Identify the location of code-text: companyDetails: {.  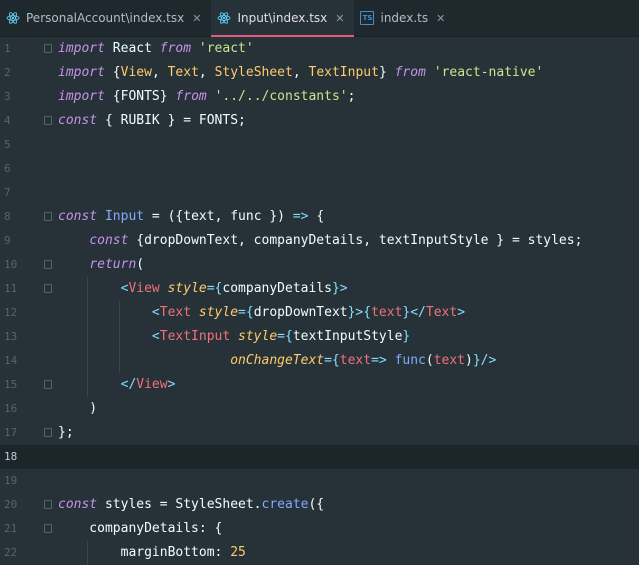
(140, 529).